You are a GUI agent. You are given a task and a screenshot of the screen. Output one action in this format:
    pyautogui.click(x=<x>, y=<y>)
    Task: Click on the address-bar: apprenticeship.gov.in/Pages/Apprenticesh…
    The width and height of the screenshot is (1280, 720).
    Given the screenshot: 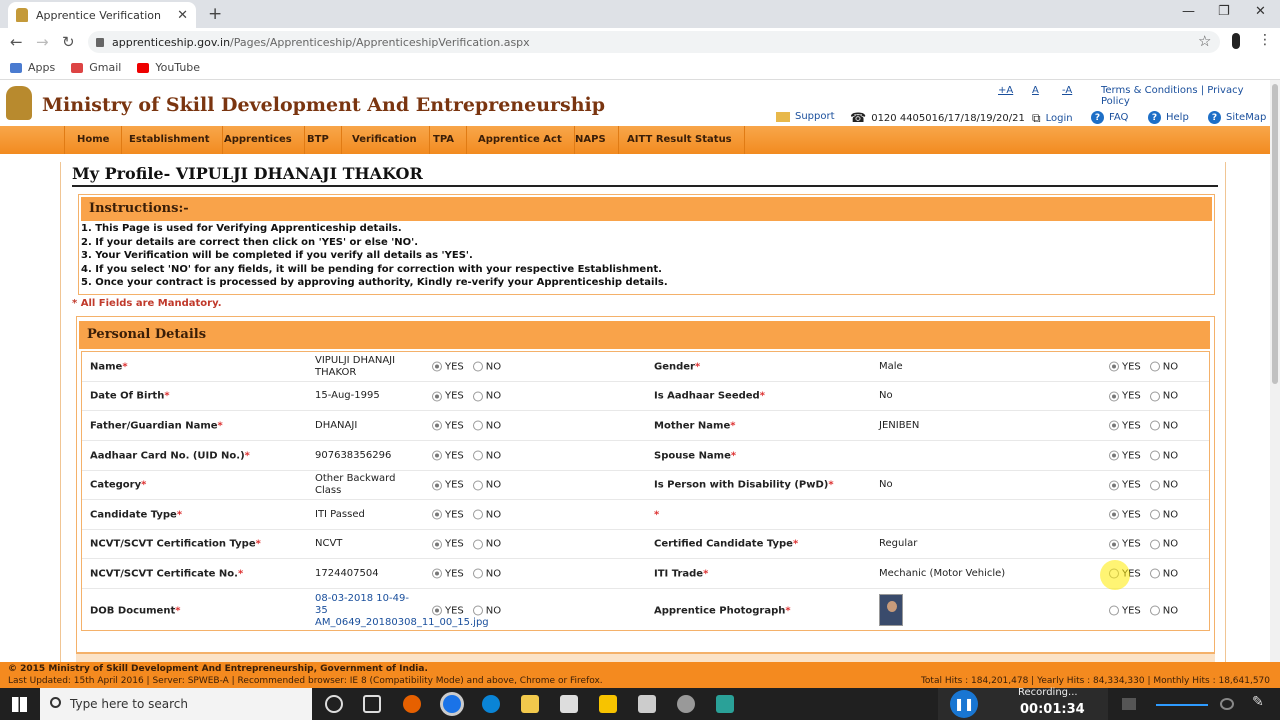 What is the action you would take?
    pyautogui.click(x=654, y=42)
    